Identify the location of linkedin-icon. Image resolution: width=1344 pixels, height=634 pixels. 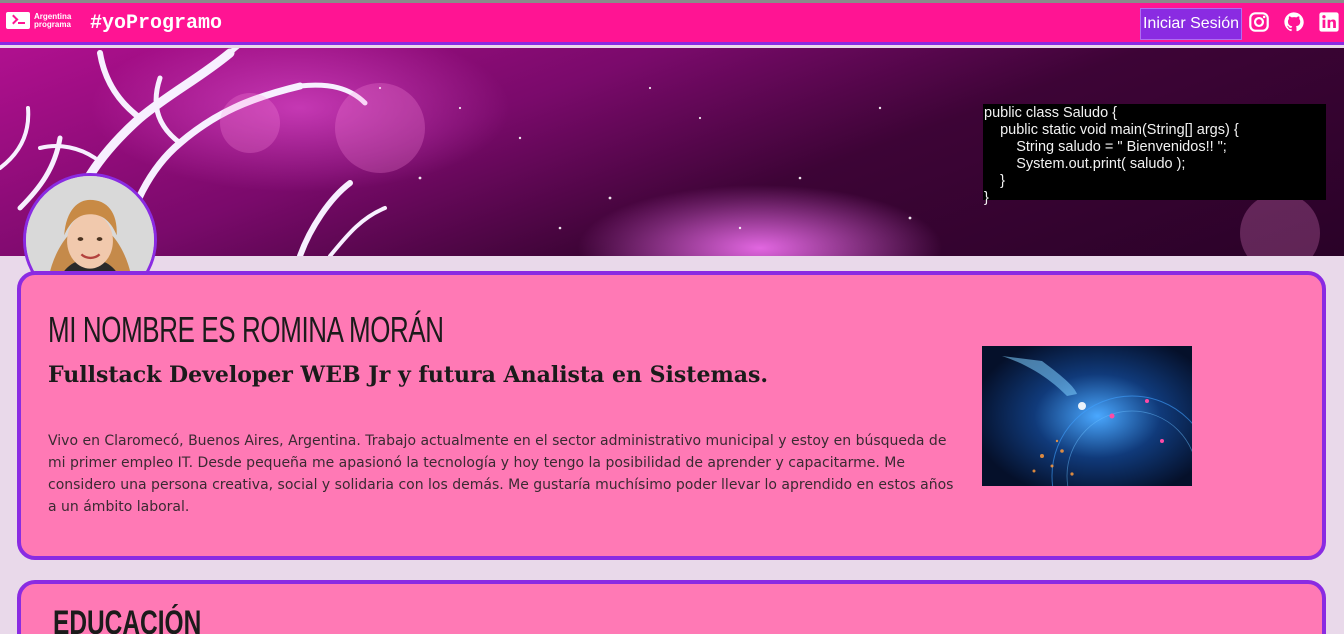
(1329, 22).